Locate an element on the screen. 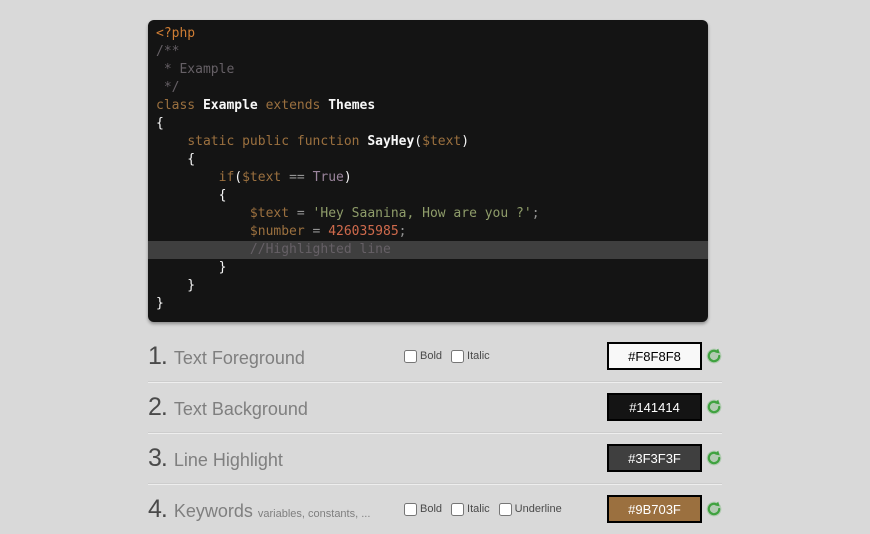 This screenshot has width=870, height=534. row-label-area: 2. Text Background is located at coordinates (276, 407).